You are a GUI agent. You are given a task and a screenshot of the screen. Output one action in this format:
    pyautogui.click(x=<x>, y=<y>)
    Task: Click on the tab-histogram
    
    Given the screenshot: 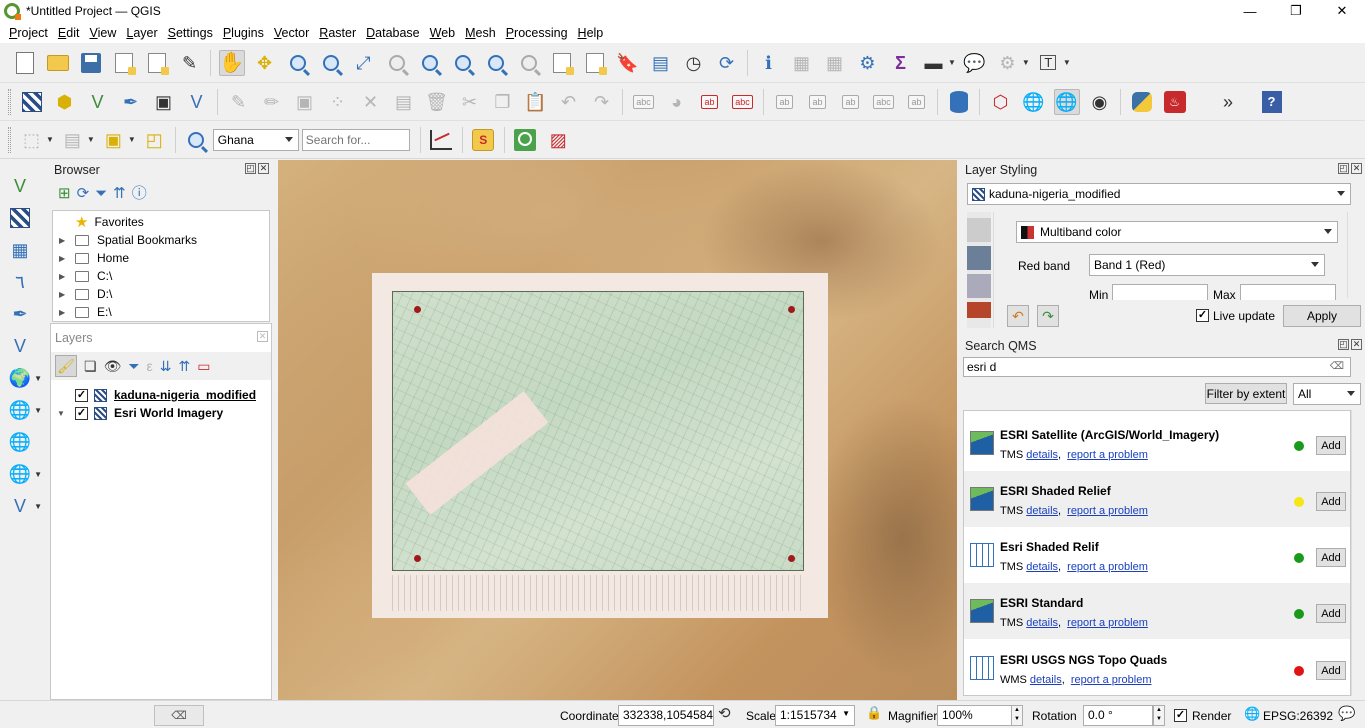 What is the action you would take?
    pyautogui.click(x=979, y=286)
    